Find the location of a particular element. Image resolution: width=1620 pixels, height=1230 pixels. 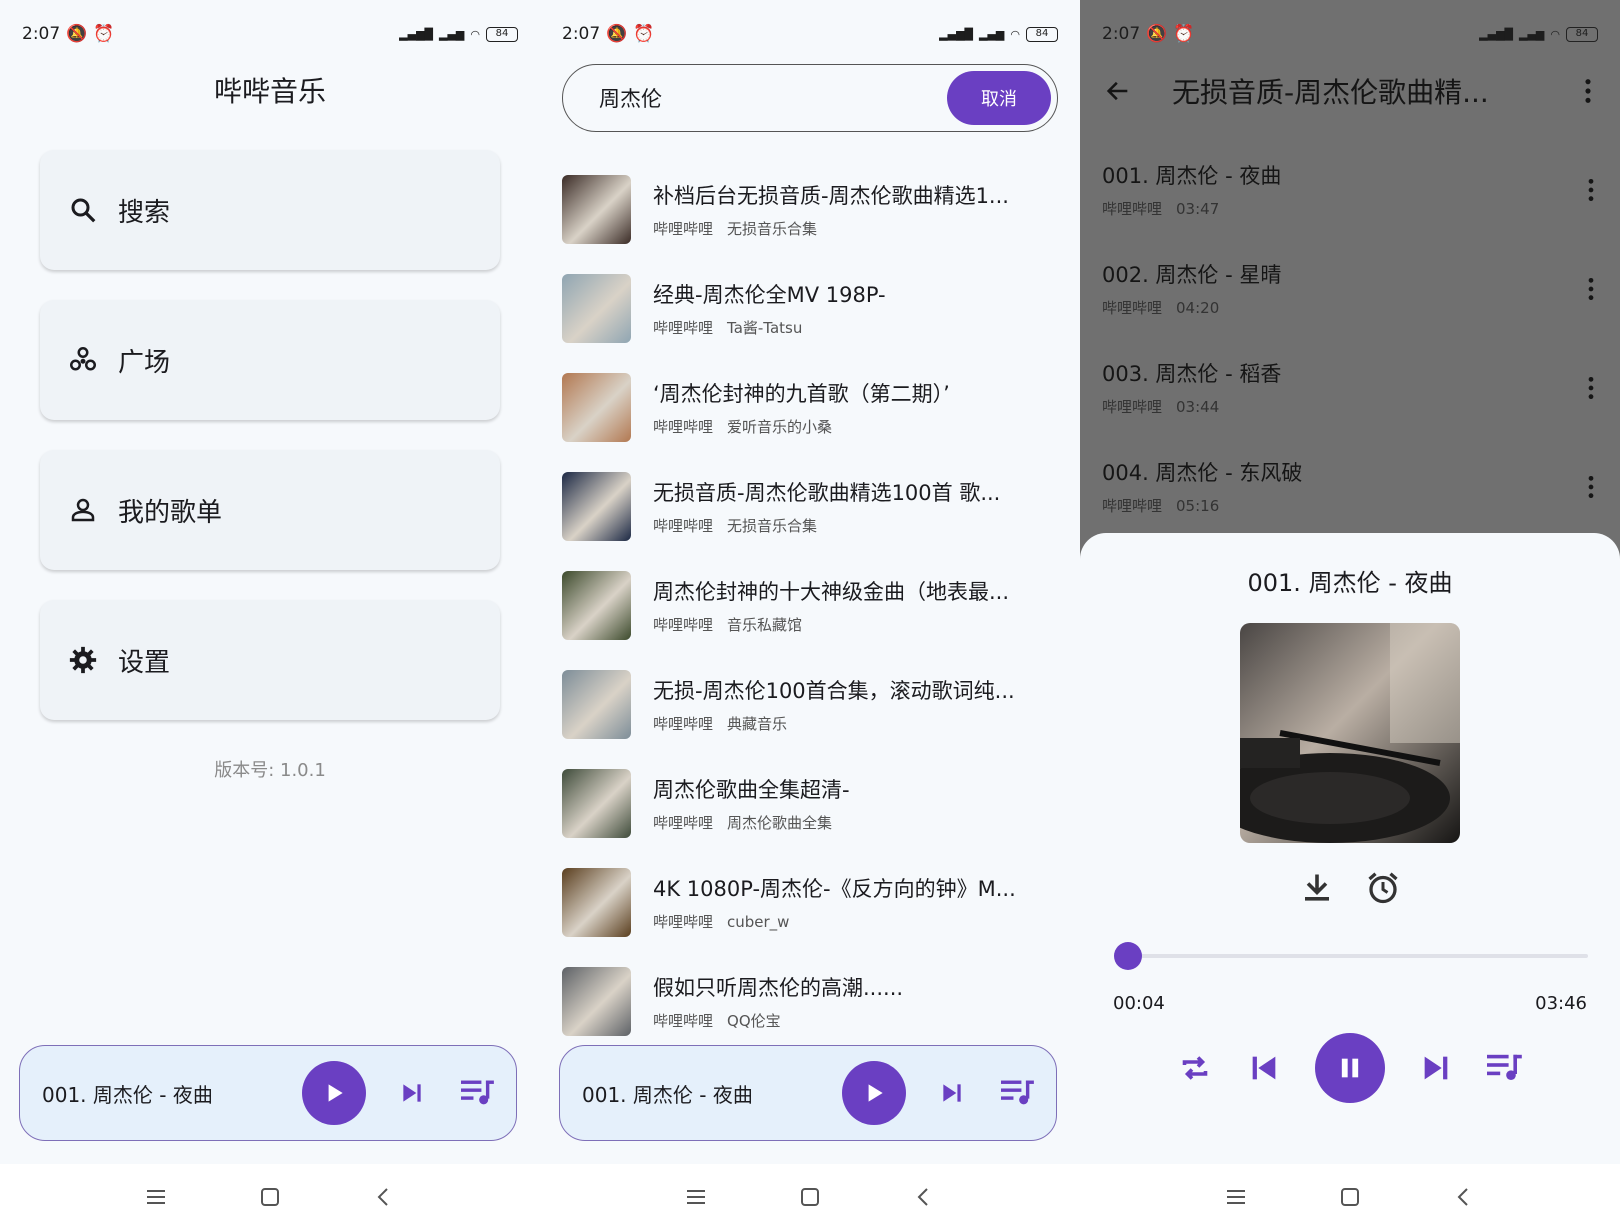

system-nav-bar is located at coordinates (810, 1197).